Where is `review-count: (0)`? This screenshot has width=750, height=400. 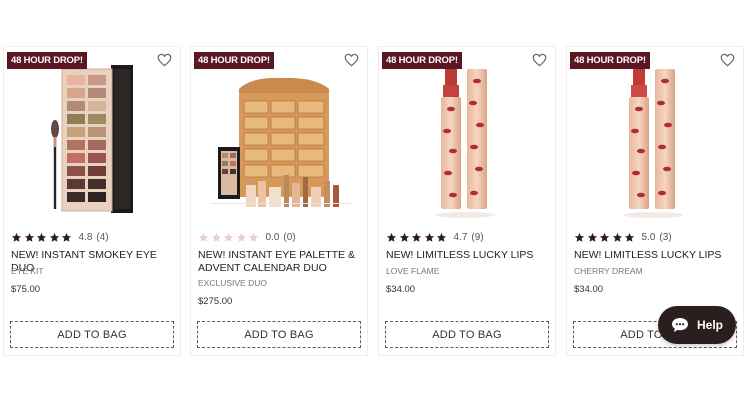 review-count: (0) is located at coordinates (289, 237).